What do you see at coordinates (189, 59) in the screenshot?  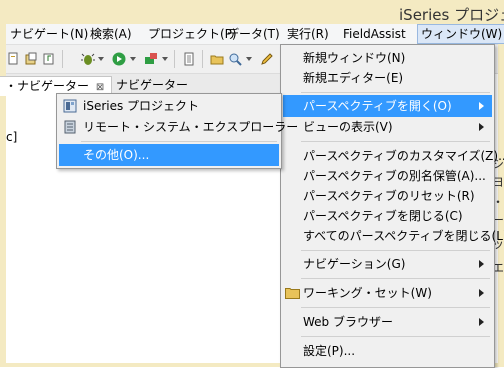 I see `open-type-icon` at bounding box center [189, 59].